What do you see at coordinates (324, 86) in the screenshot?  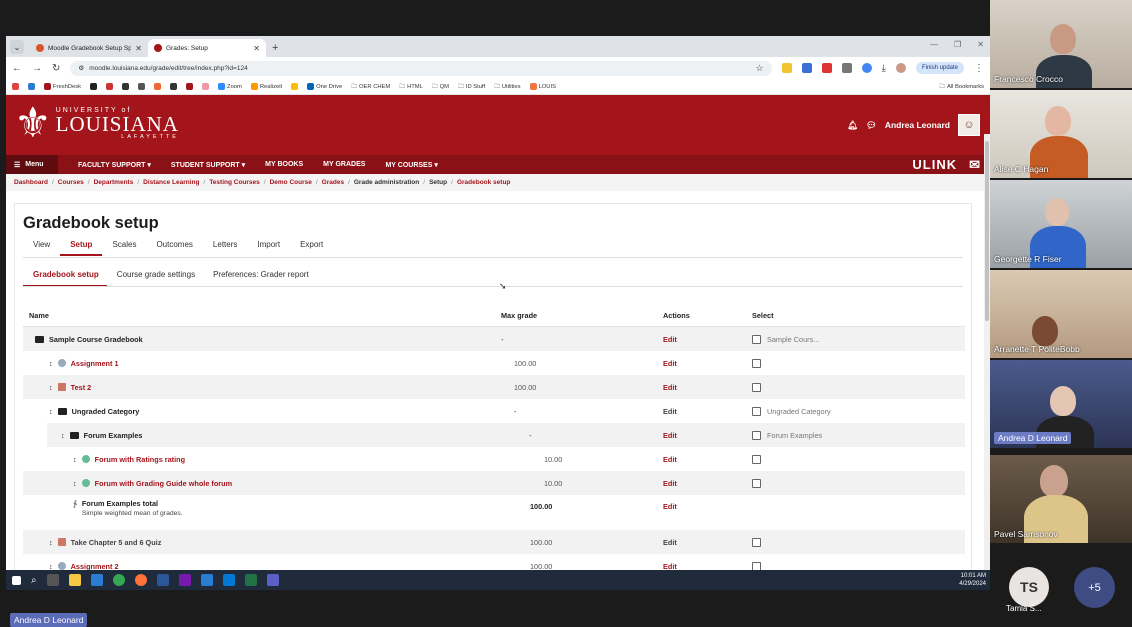 I see `bookmark-item: One Drive` at bounding box center [324, 86].